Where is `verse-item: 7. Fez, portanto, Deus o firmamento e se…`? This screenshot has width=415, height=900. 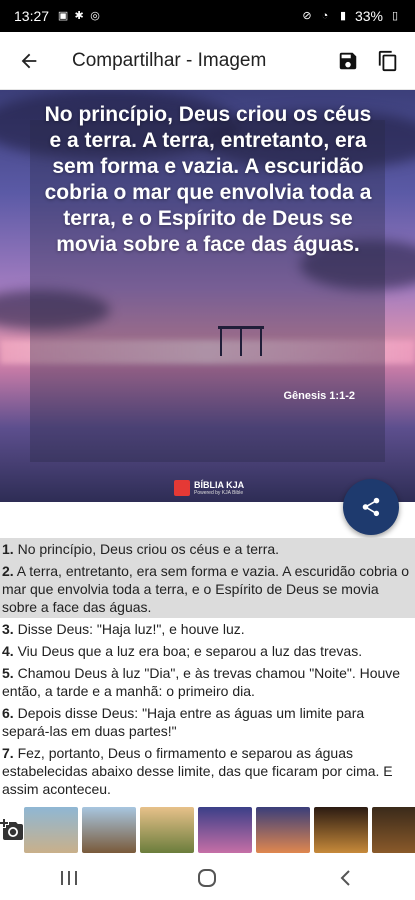 verse-item: 7. Fez, portanto, Deus o firmamento e se… is located at coordinates (207, 771).